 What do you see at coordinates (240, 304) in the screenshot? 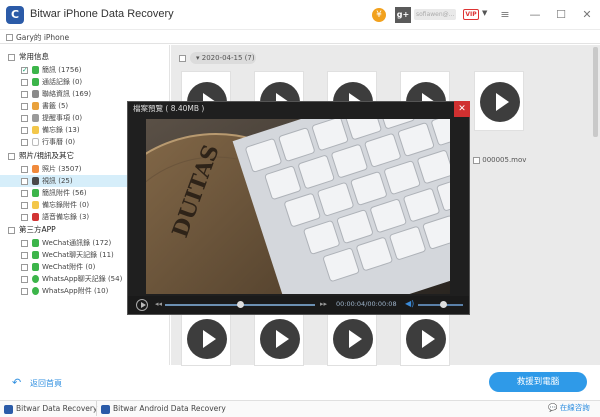
I see `progress-handle` at bounding box center [240, 304].